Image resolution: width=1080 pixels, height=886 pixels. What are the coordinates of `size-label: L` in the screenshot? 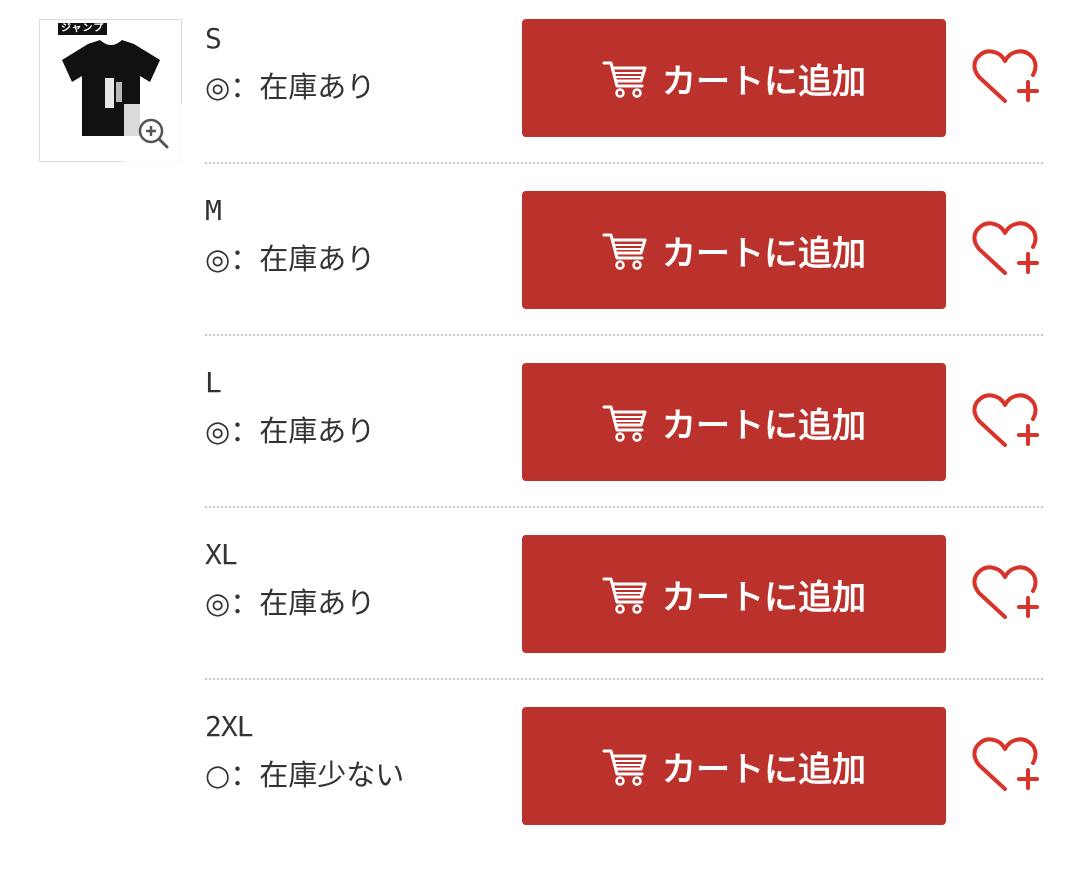 It's located at (213, 382).